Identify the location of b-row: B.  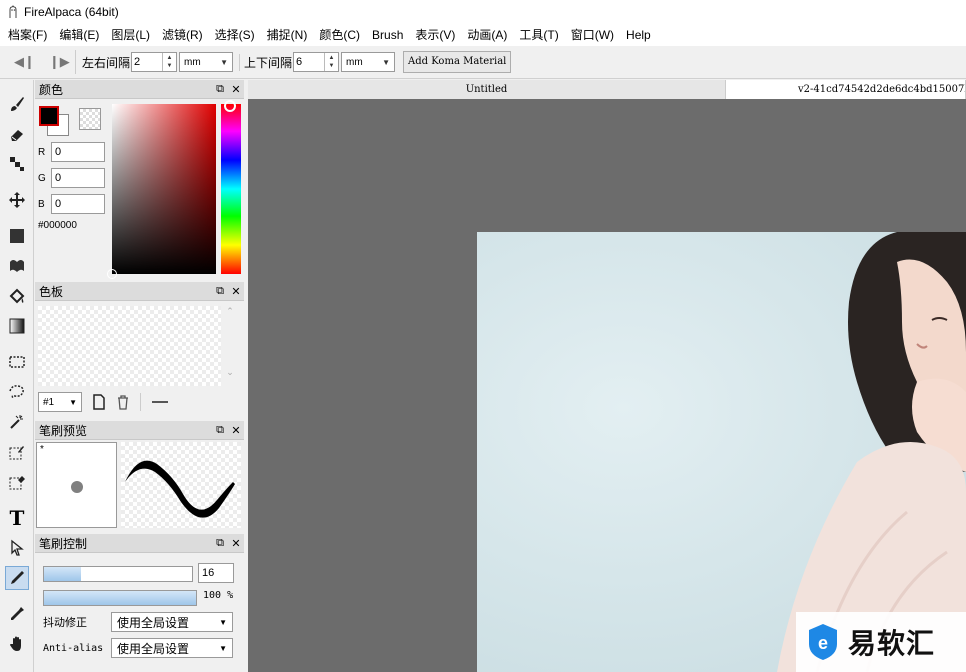
(71, 204).